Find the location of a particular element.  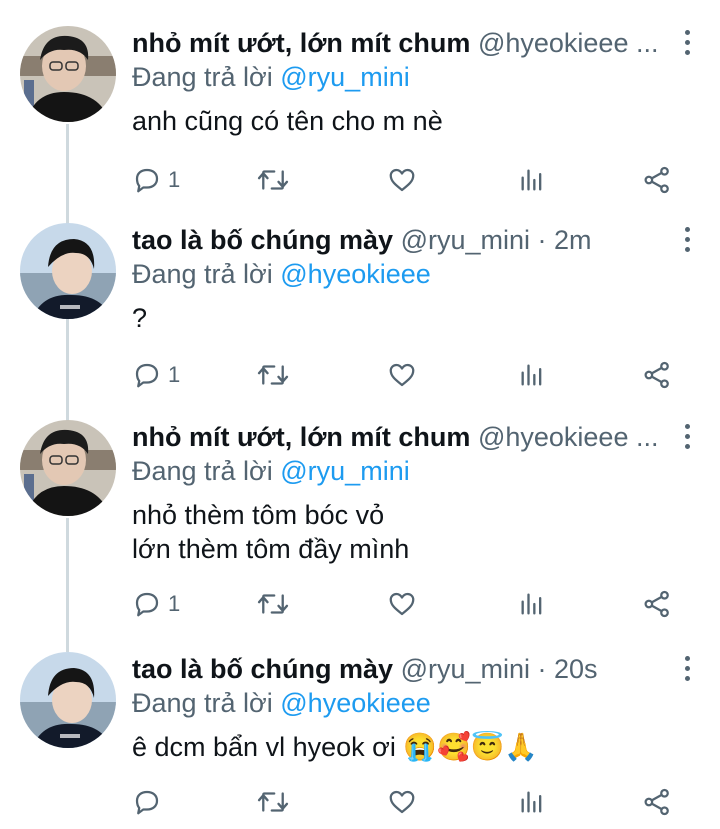

tweet-actions is located at coordinates (412, 802).